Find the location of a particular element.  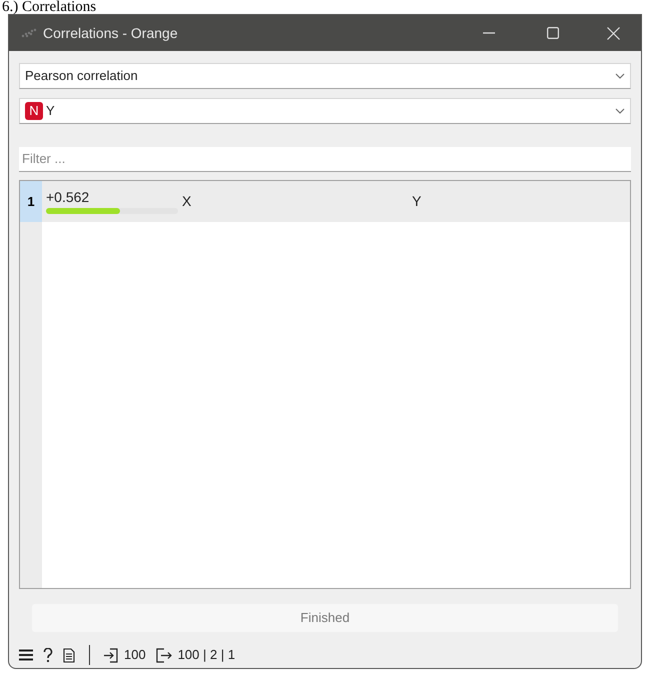

output-icon is located at coordinates (164, 655).